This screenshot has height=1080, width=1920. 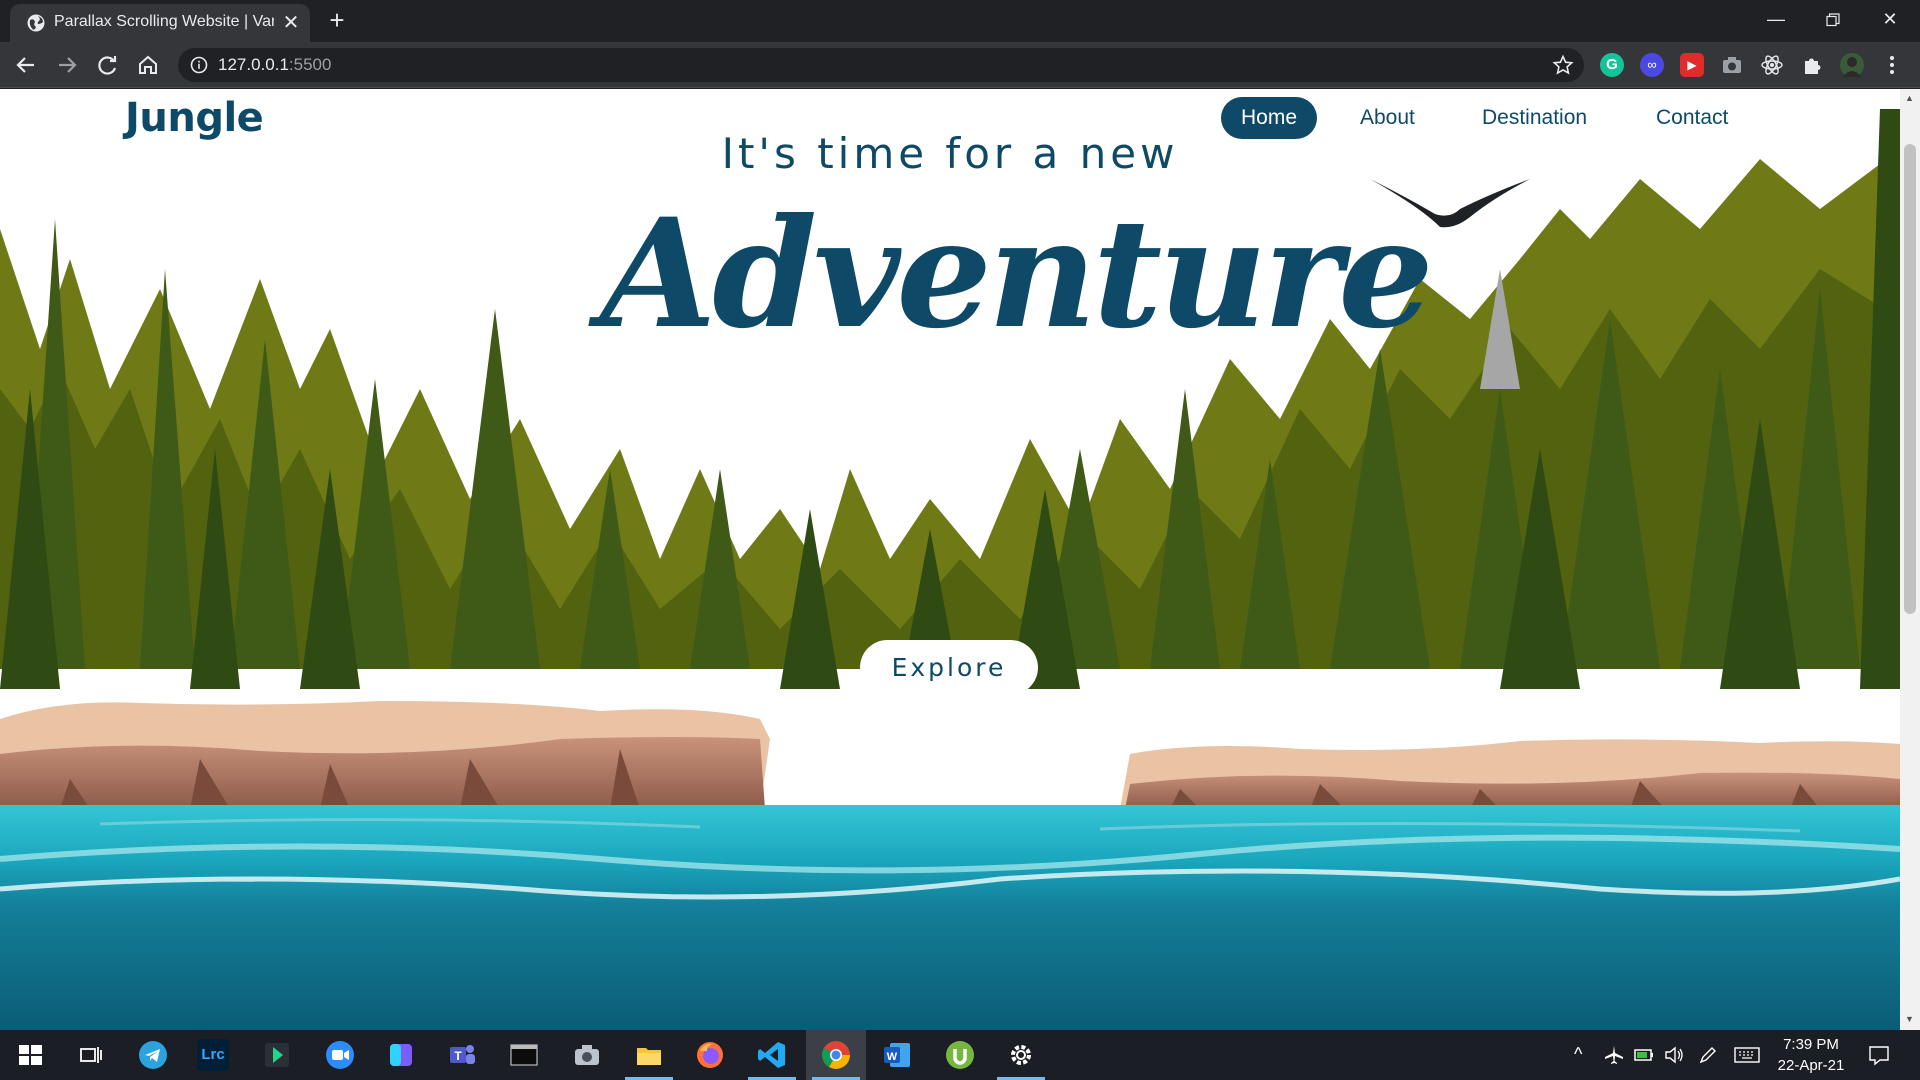 What do you see at coordinates (194, 118) in the screenshot?
I see `site-logo: Jungle` at bounding box center [194, 118].